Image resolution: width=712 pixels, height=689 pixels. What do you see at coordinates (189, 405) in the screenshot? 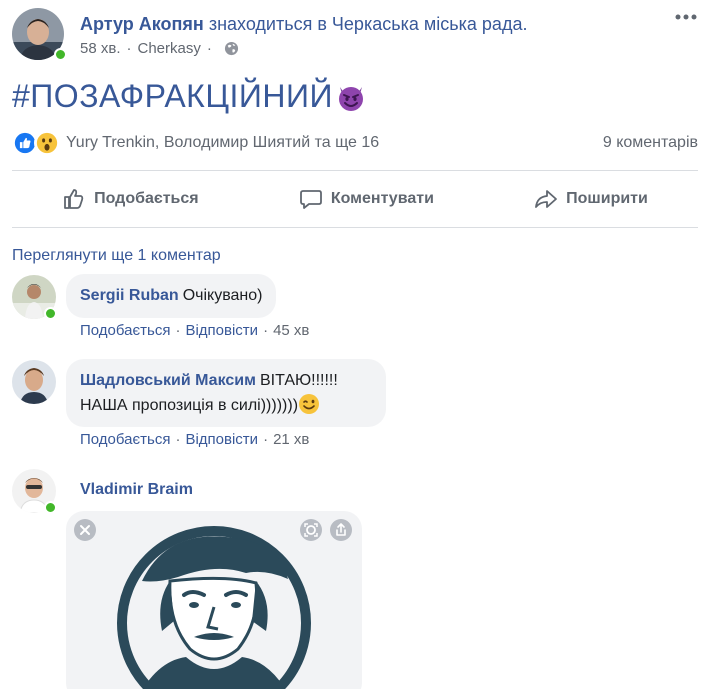
I see `comment-text-line2: НАША пропозиція в силі)))))))` at bounding box center [189, 405].